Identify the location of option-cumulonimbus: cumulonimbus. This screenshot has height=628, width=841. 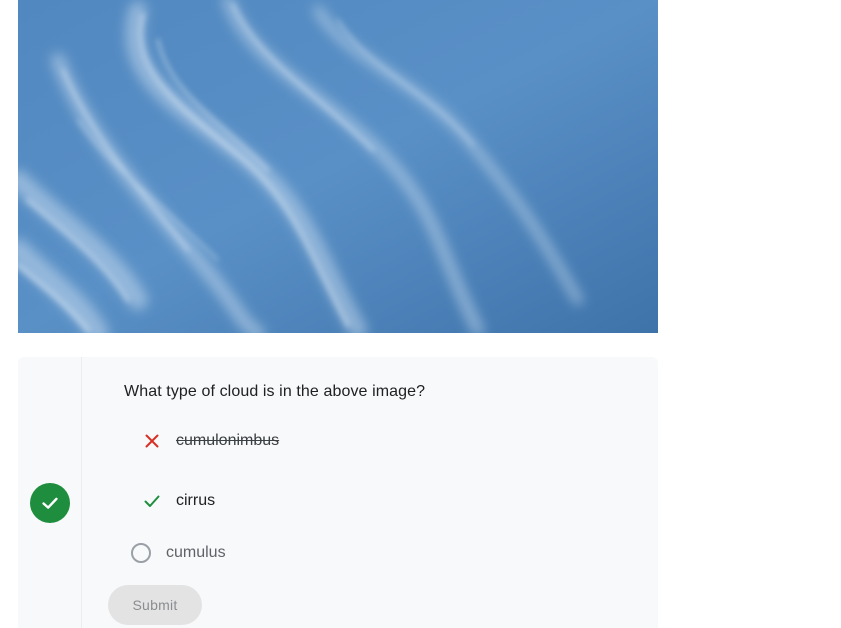
(210, 441).